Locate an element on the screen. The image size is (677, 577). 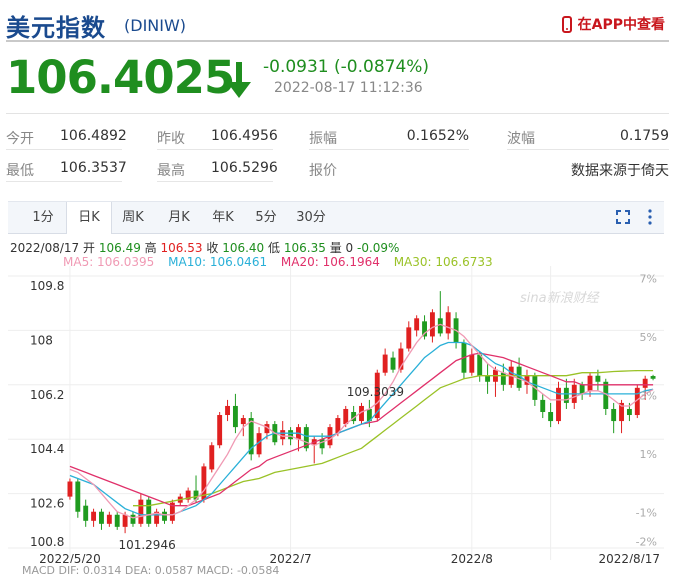
down-arrow-icon is located at coordinates (239, 80).